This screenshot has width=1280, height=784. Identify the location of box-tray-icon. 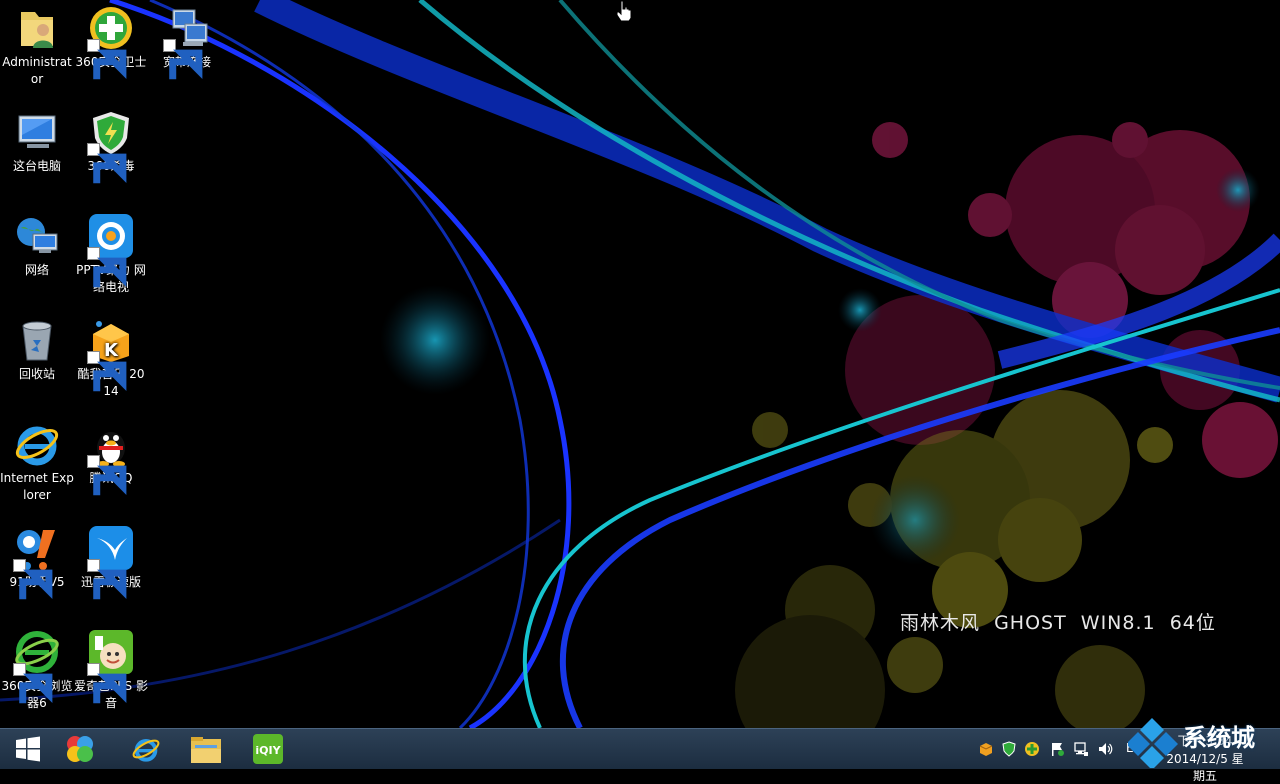
(986, 749).